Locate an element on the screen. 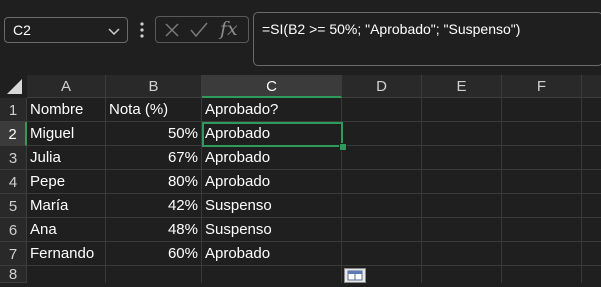 Image resolution: width=601 pixels, height=287 pixels. chevron-down-icon is located at coordinates (114, 31).